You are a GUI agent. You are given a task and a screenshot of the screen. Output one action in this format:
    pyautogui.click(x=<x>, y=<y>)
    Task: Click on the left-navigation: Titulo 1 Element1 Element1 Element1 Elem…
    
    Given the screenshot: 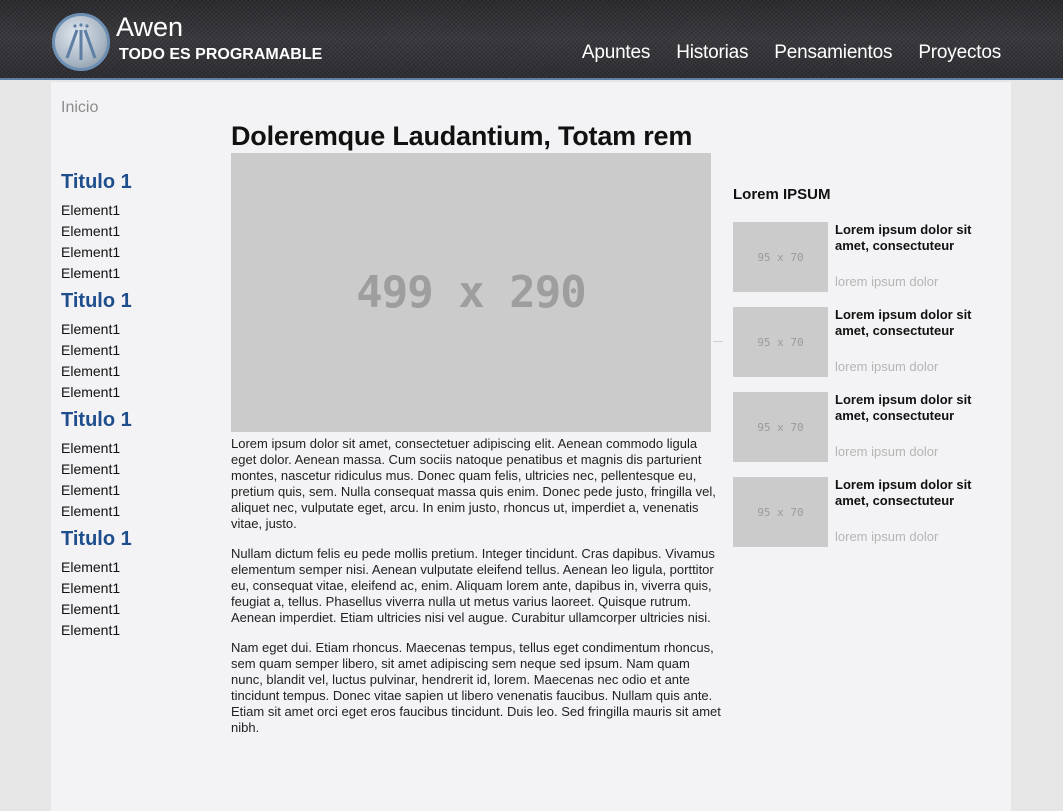 What is the action you would take?
    pyautogui.click(x=136, y=408)
    